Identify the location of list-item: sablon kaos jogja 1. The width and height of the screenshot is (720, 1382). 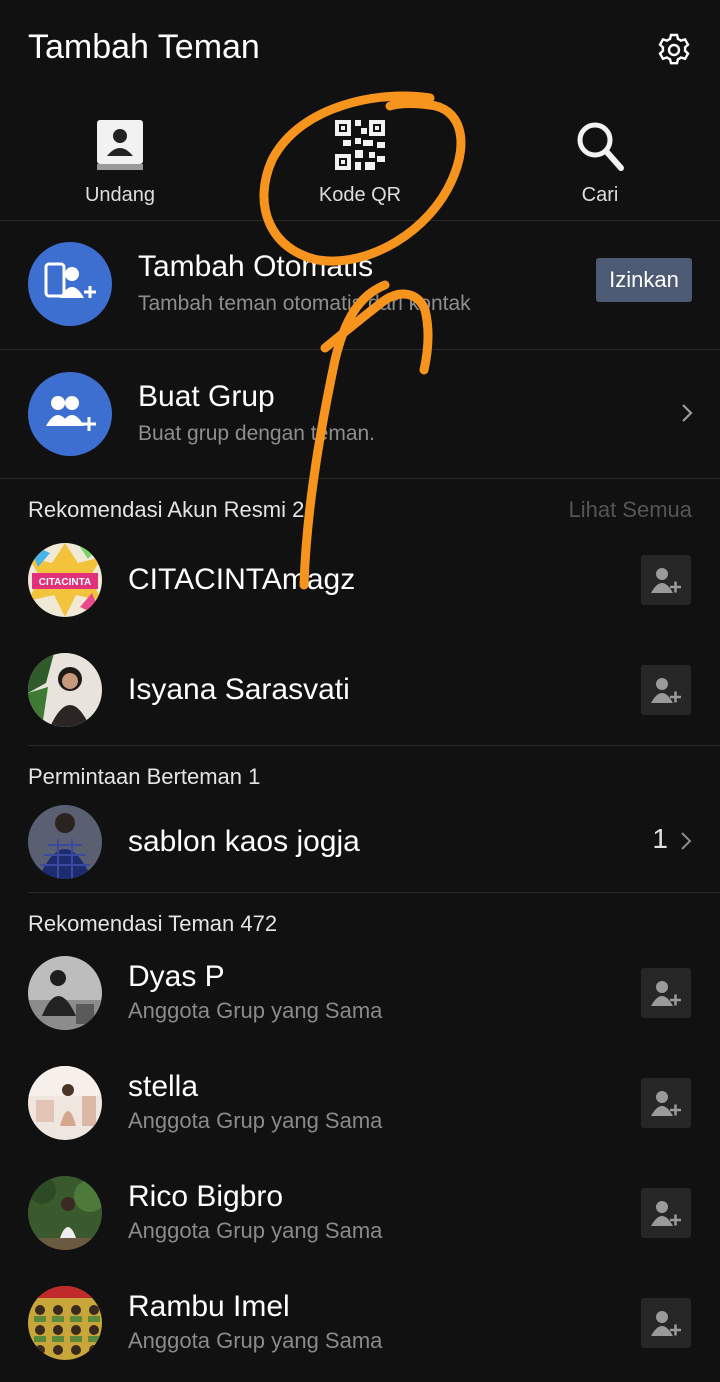
(360, 842).